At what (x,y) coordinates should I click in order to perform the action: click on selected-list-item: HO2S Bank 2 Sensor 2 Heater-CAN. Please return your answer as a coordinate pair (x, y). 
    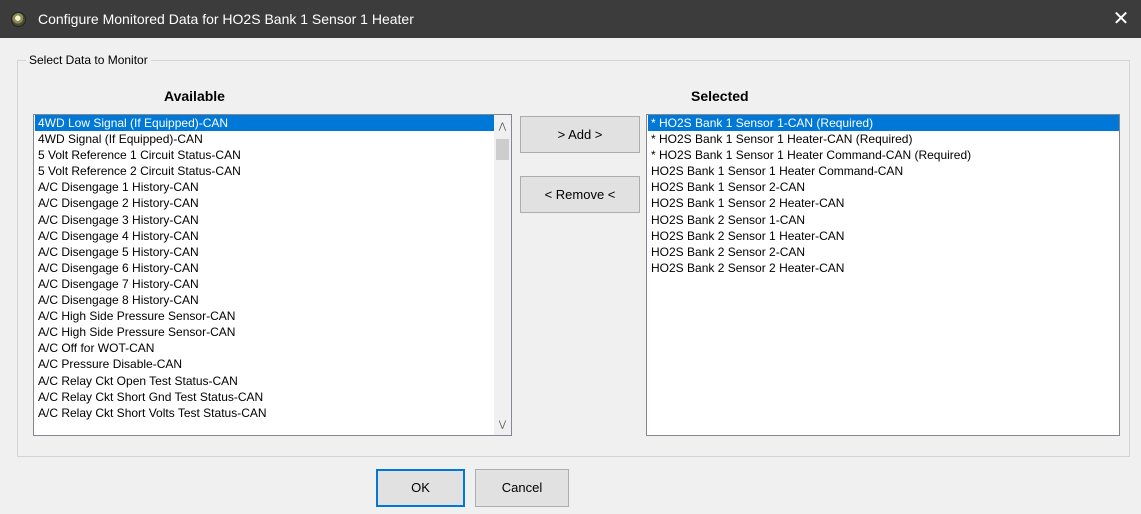
    Looking at the image, I should click on (883, 268).